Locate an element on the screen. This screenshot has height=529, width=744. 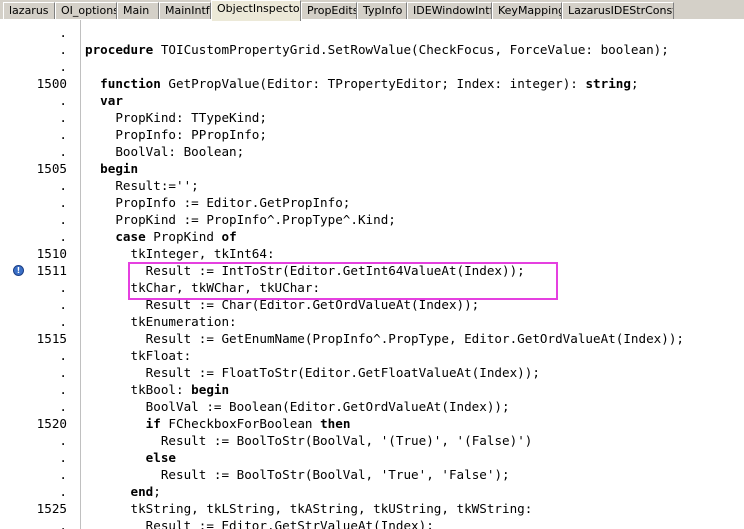
line-number: 1515 is located at coordinates (51, 338).